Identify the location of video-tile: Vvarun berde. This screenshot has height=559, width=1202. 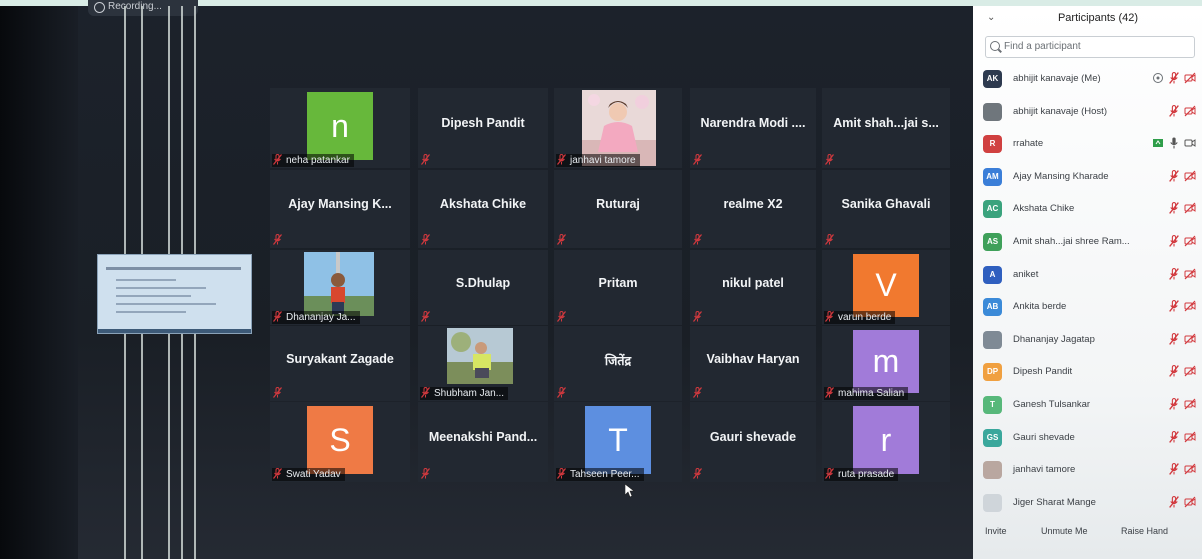
(886, 287).